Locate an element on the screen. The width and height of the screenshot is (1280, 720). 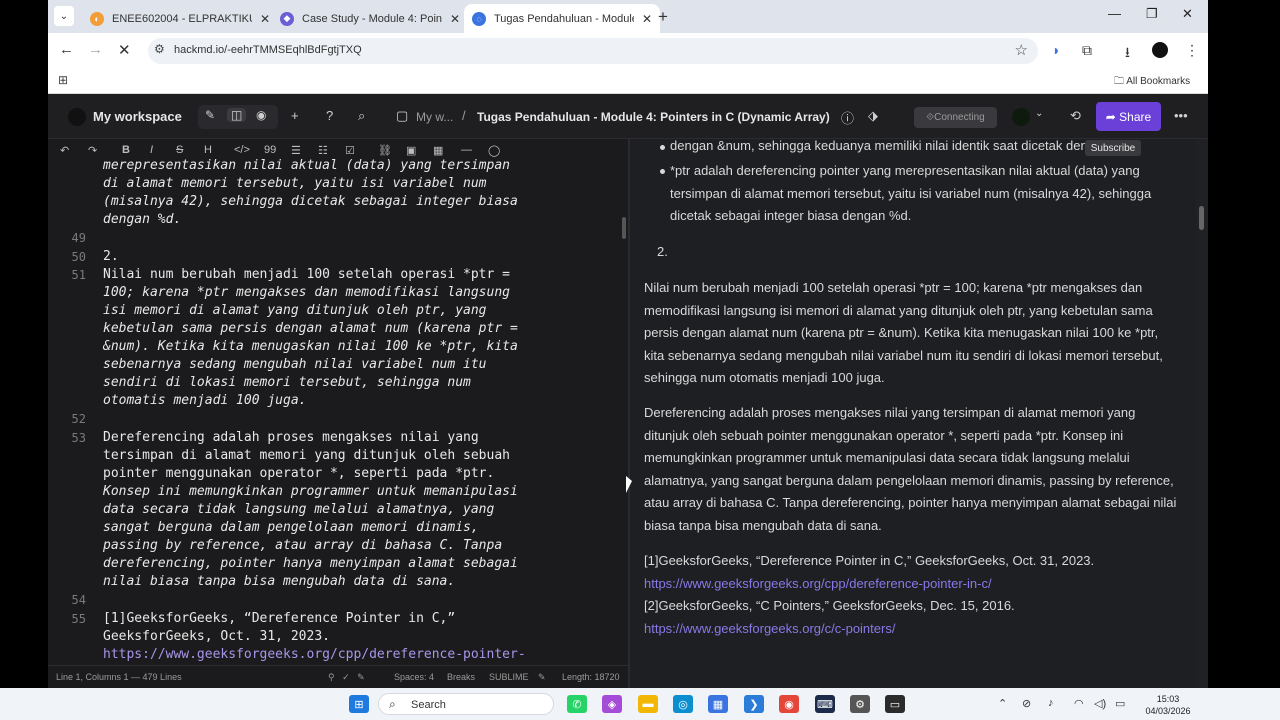
terminal-icon: ▭ is located at coordinates (895, 704).